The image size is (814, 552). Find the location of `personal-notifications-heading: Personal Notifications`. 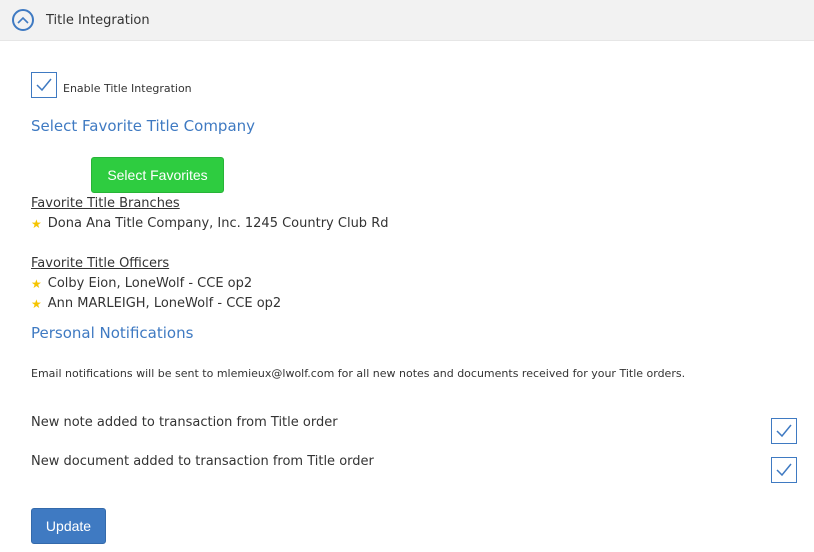

personal-notifications-heading: Personal Notifications is located at coordinates (112, 333).